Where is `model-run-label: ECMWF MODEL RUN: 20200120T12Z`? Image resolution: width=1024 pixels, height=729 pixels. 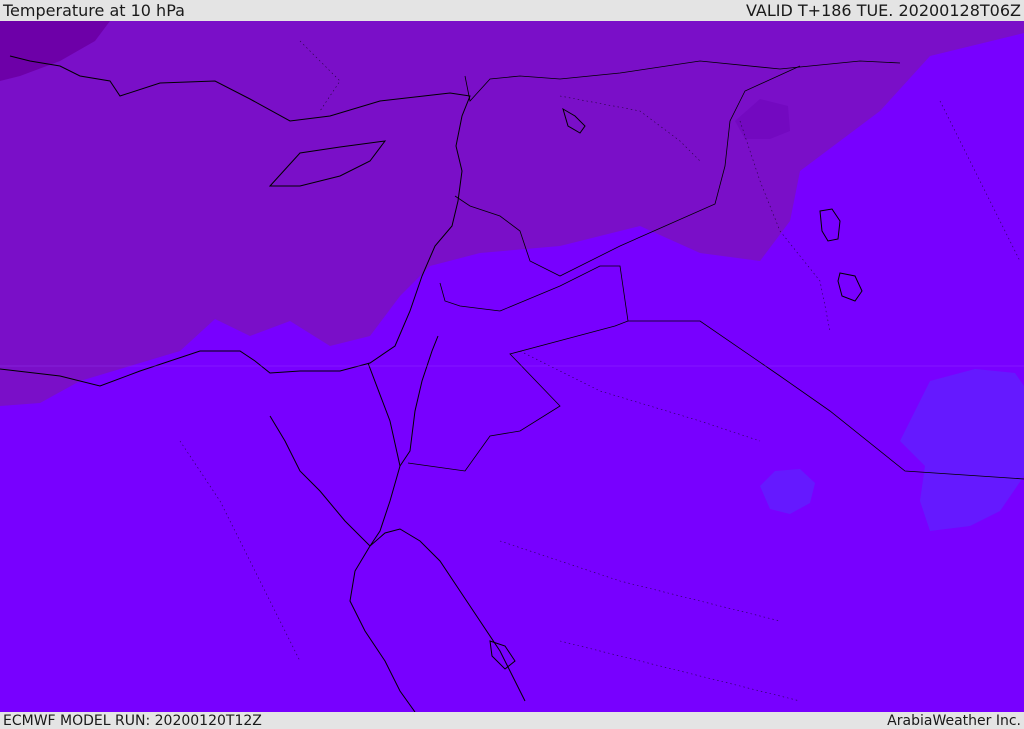
model-run-label: ECMWF MODEL RUN: 20200120T12Z is located at coordinates (132, 720).